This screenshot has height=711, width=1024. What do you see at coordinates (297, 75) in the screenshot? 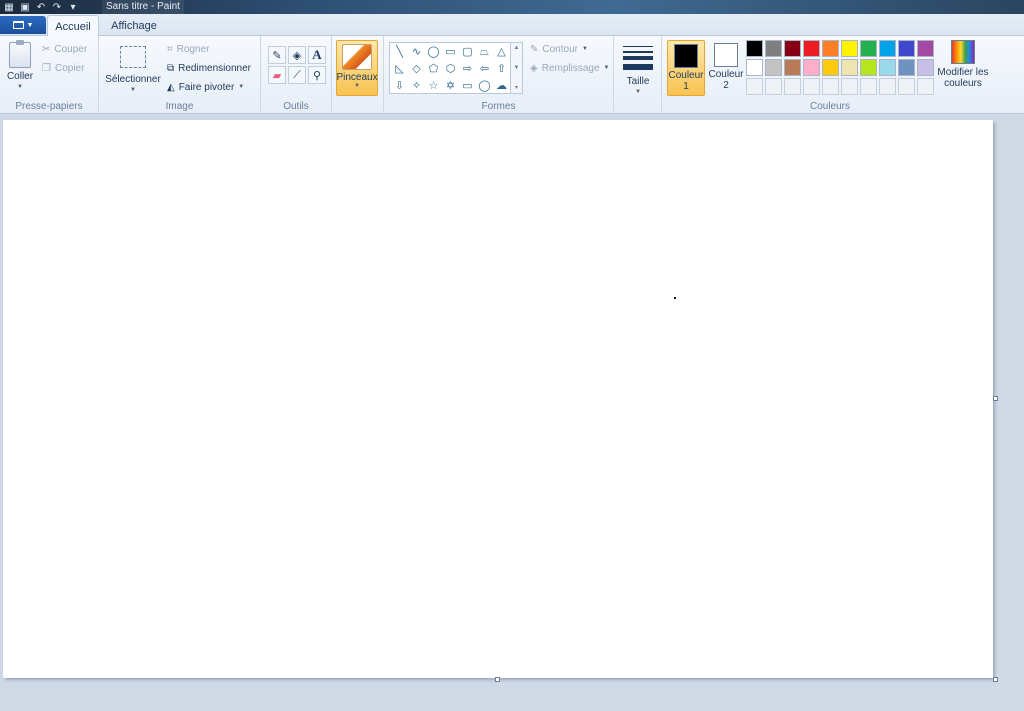
I see `color-picker-icon: ⟋` at bounding box center [297, 75].